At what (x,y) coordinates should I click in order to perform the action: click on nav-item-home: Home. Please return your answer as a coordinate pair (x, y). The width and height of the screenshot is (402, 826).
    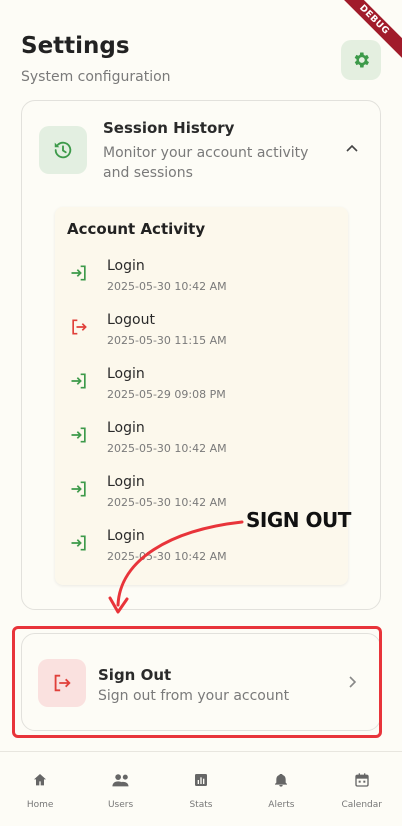
    Looking at the image, I should click on (40, 789).